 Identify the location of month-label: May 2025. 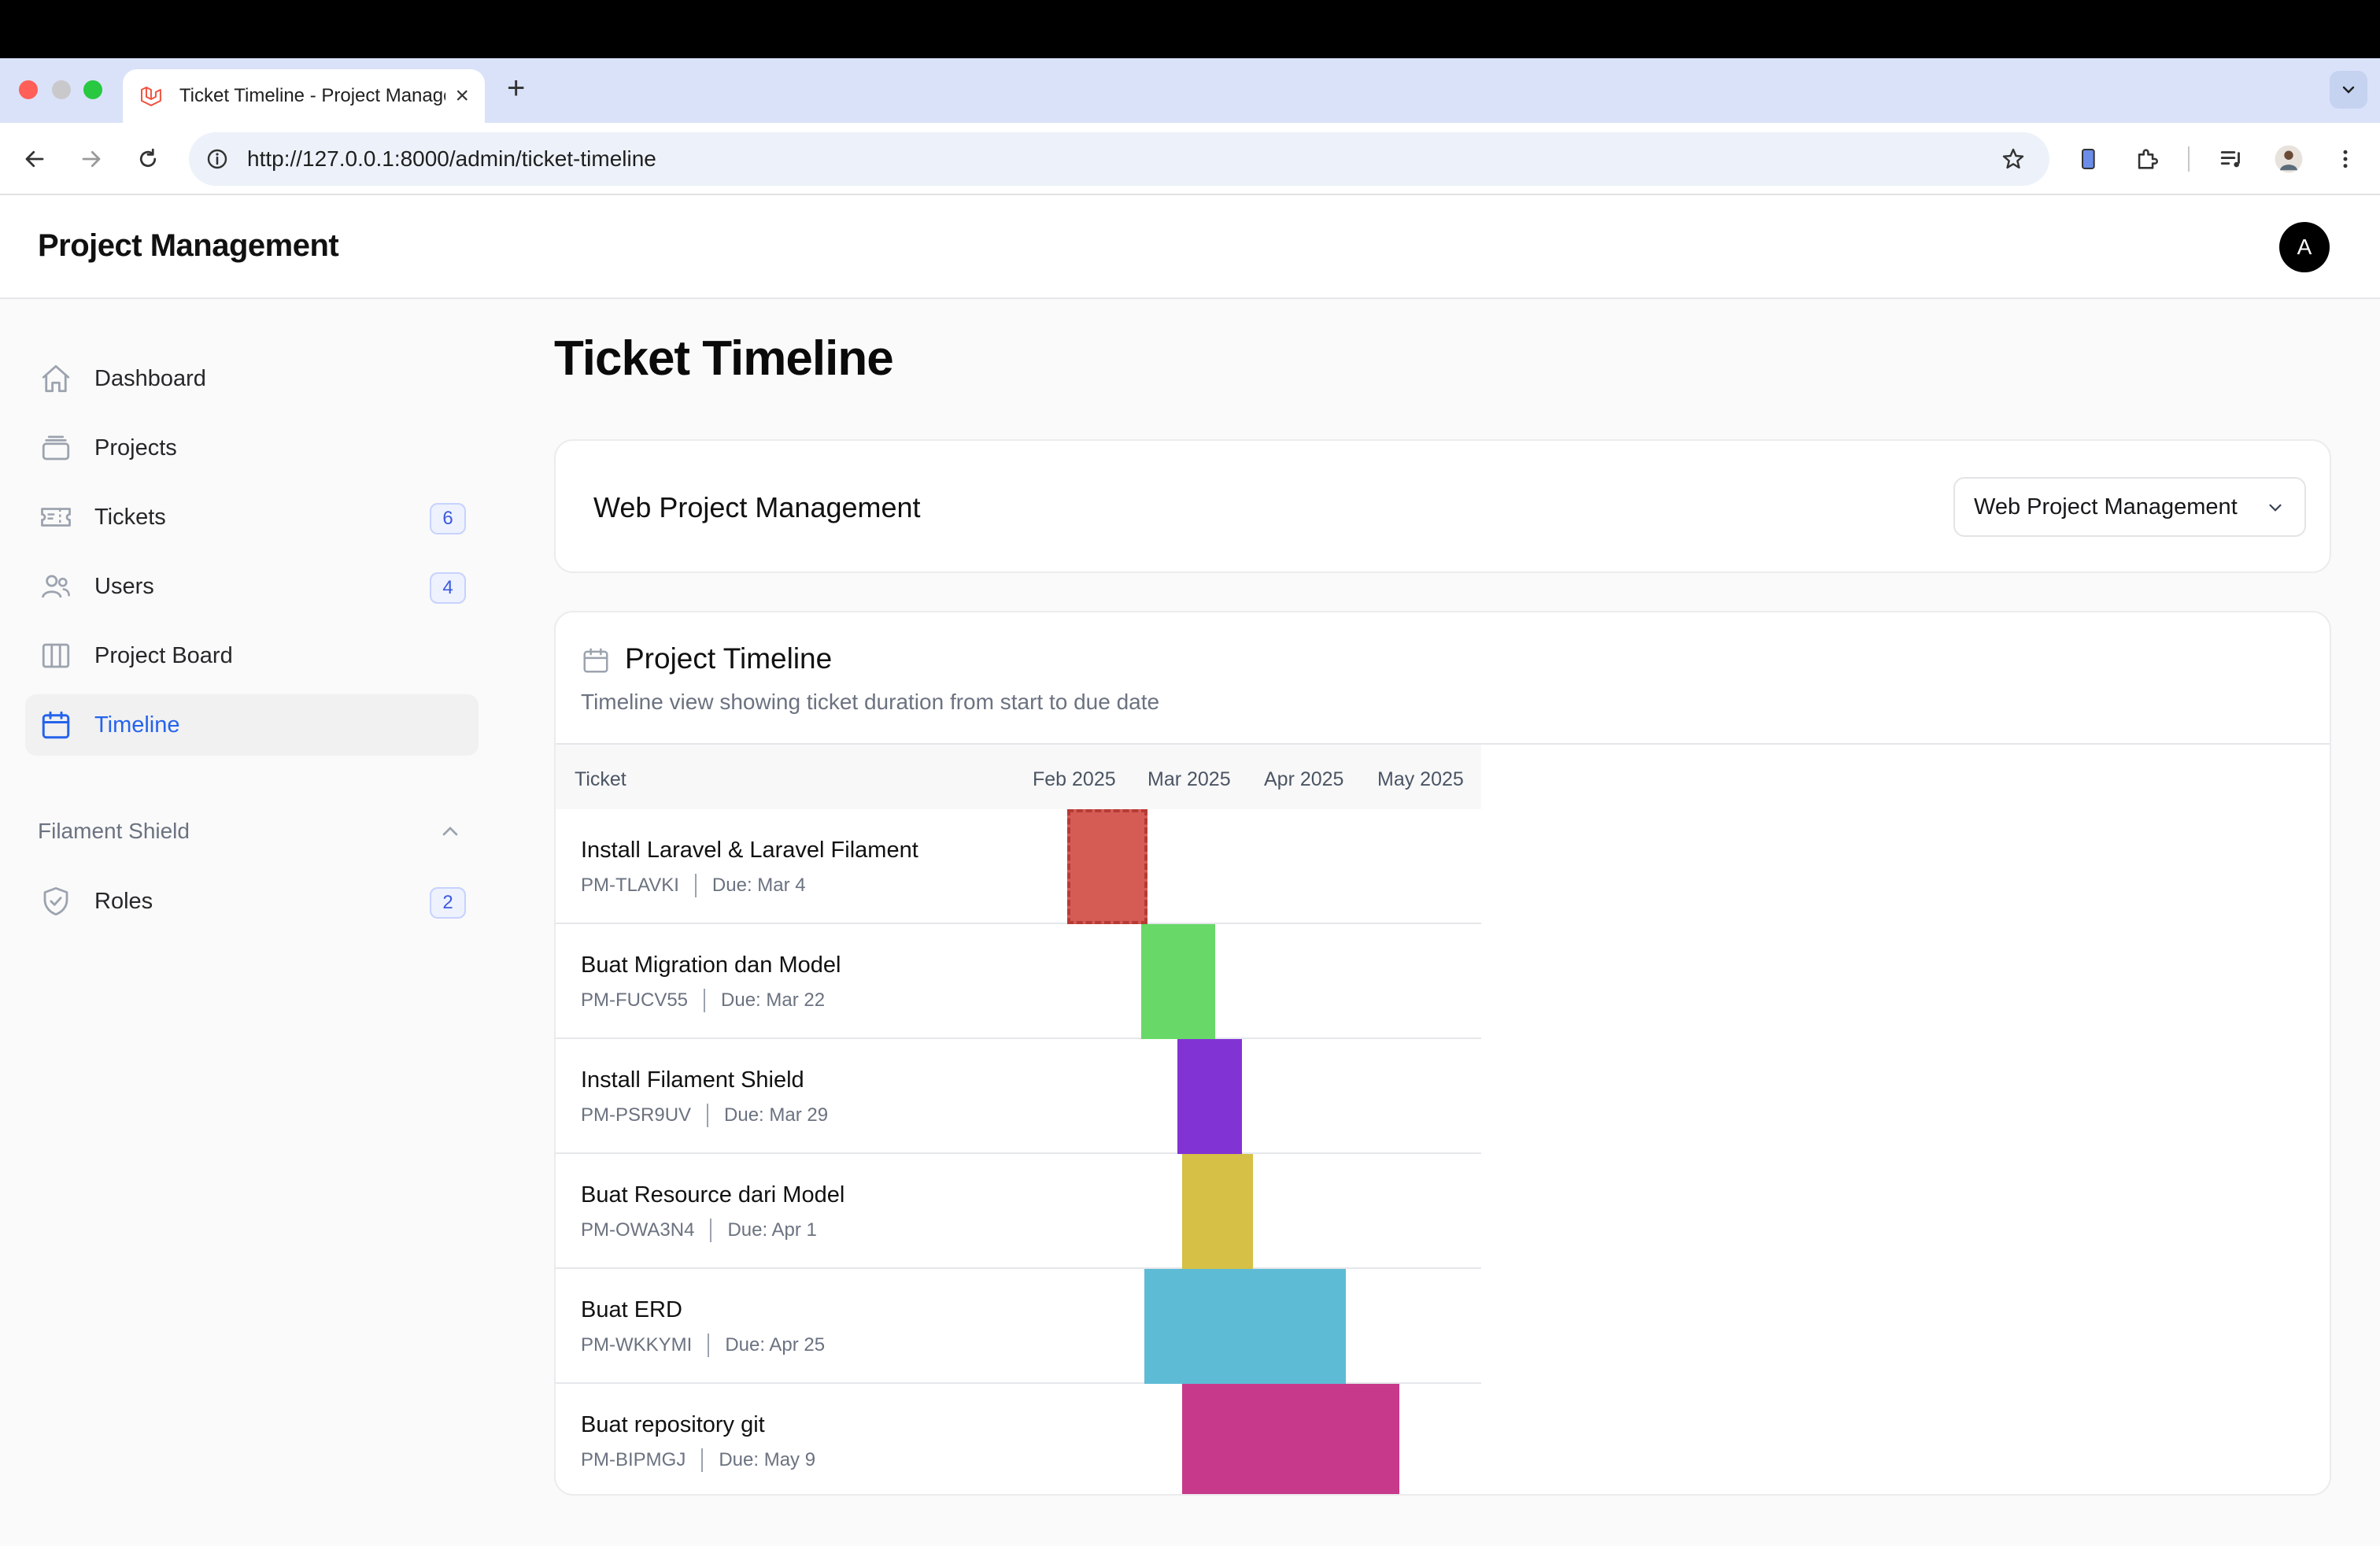
(1420, 779).